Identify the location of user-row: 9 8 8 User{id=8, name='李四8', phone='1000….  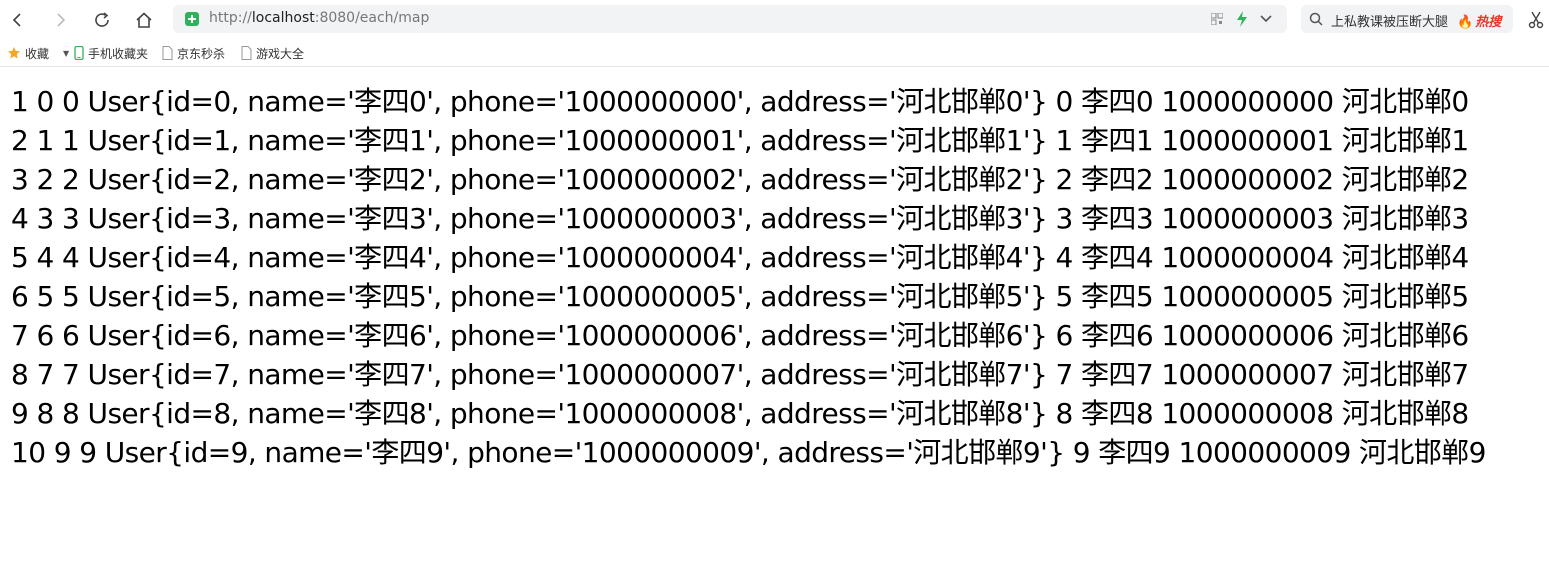
(740, 413).